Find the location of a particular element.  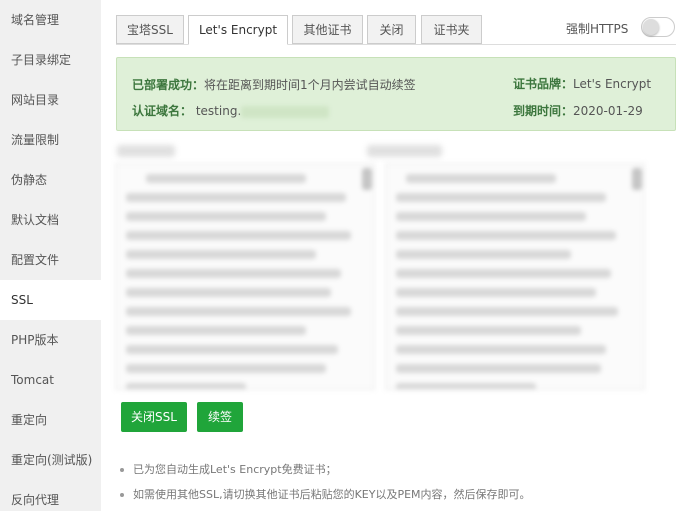

sidebar-item-site-directory: 网站目录 is located at coordinates (50, 100).